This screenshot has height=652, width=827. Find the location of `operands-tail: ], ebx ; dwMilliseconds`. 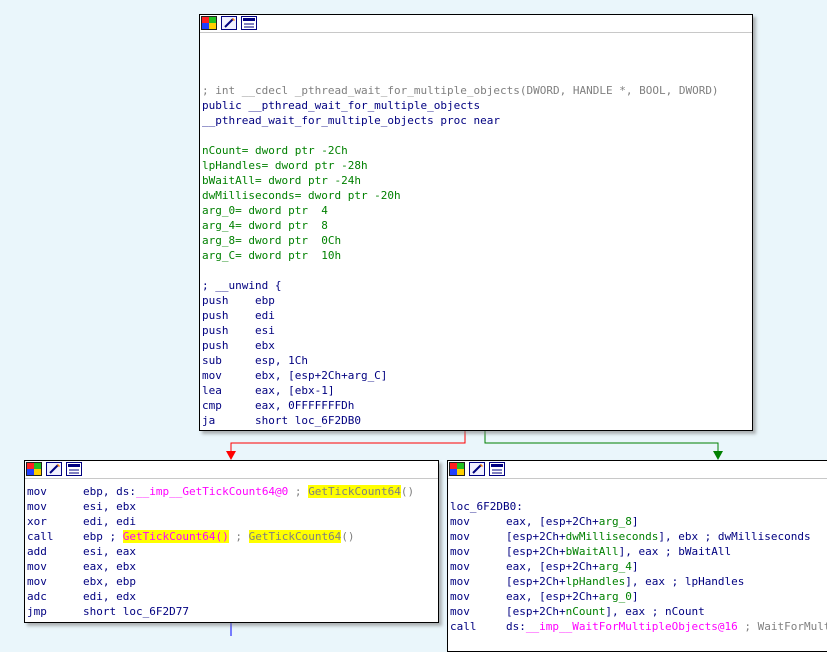

operands-tail: ], ebx ; dwMilliseconds is located at coordinates (734, 536).